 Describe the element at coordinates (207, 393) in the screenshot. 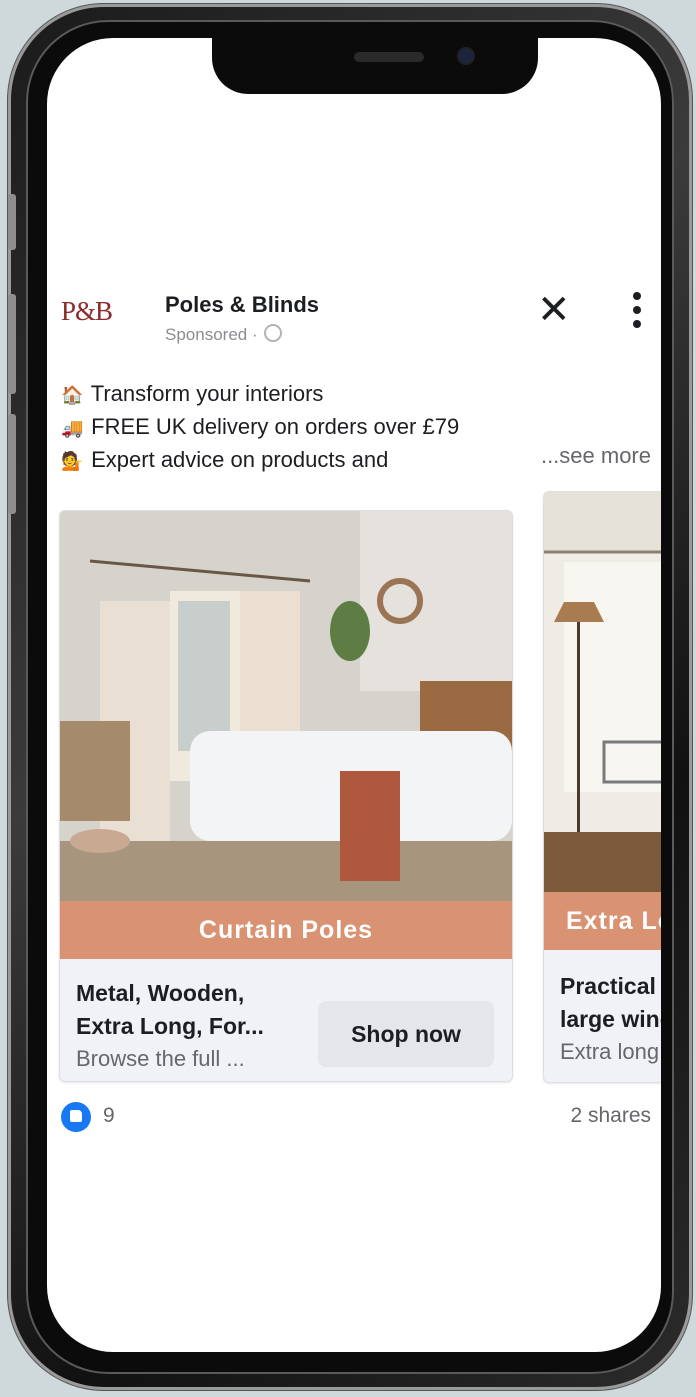

I see `ad-line-text: Transform your interiors` at that location.